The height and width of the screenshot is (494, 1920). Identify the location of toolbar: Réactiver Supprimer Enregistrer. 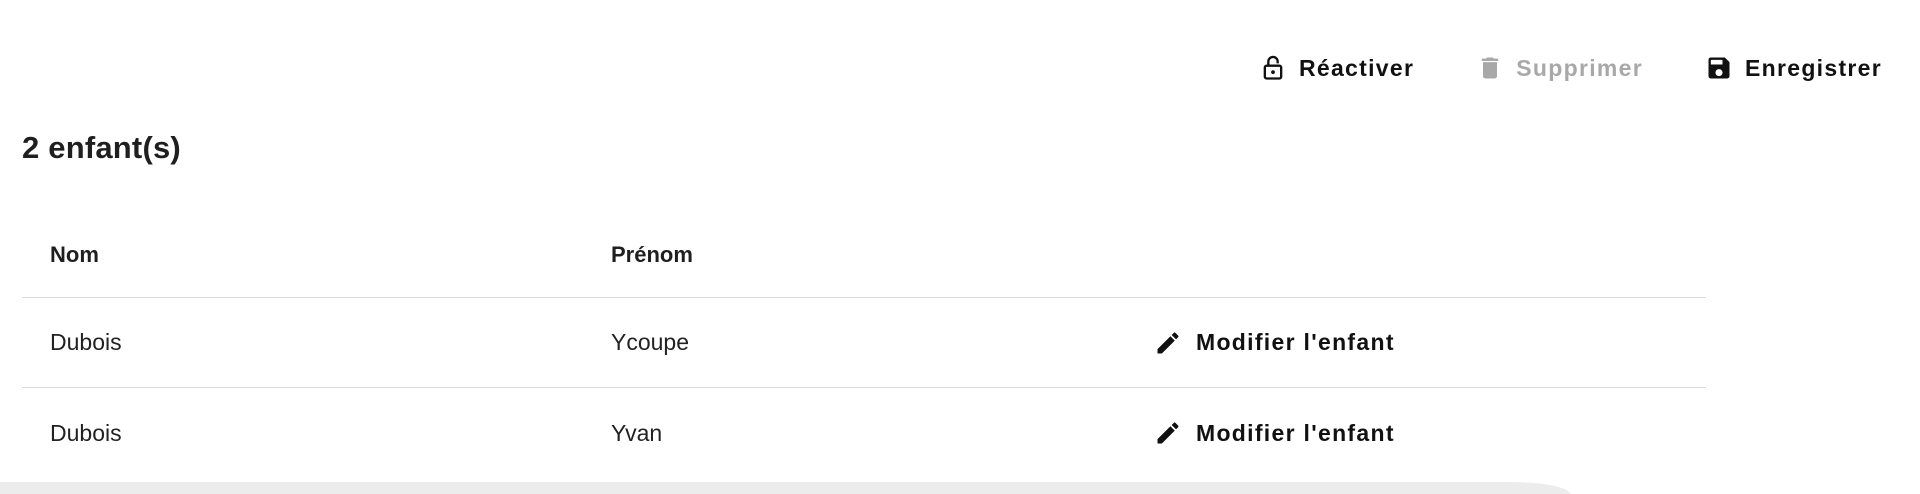
(1570, 68).